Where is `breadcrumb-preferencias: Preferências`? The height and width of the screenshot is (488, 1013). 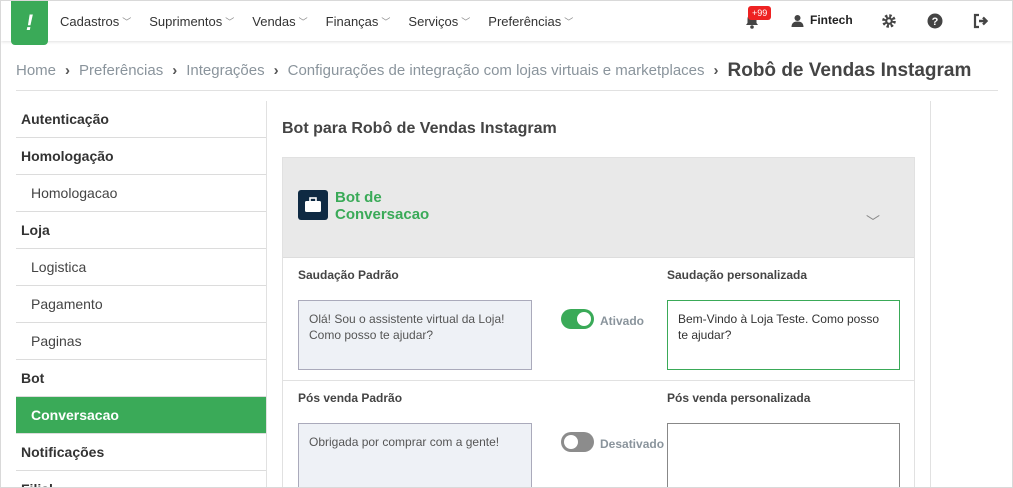 breadcrumb-preferencias: Preferências is located at coordinates (121, 70).